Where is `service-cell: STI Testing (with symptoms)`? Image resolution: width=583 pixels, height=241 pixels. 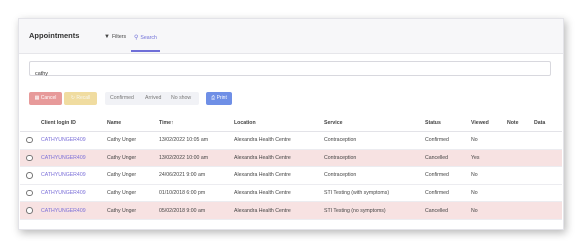 service-cell: STI Testing (with symptoms) is located at coordinates (374, 193).